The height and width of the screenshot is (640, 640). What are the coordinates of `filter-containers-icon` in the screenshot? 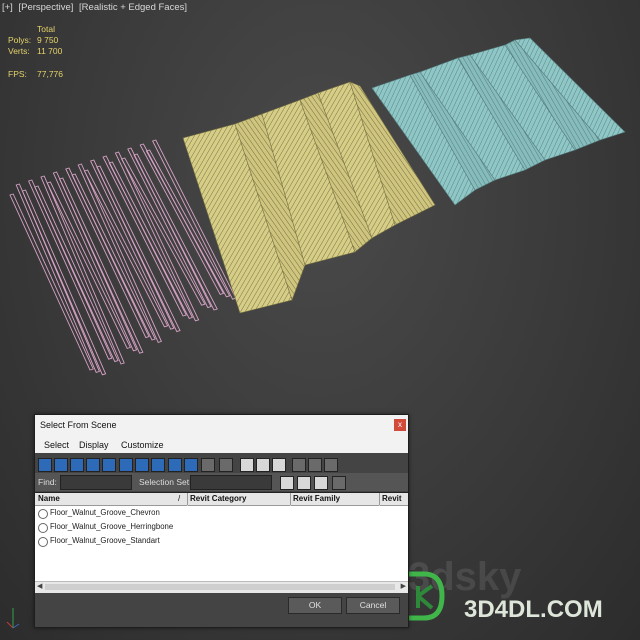 It's located at (191, 465).